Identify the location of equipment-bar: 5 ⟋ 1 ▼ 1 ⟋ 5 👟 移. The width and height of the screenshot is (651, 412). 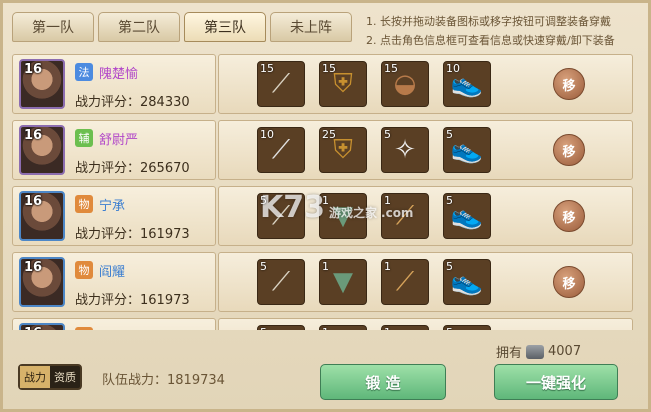
(425, 282).